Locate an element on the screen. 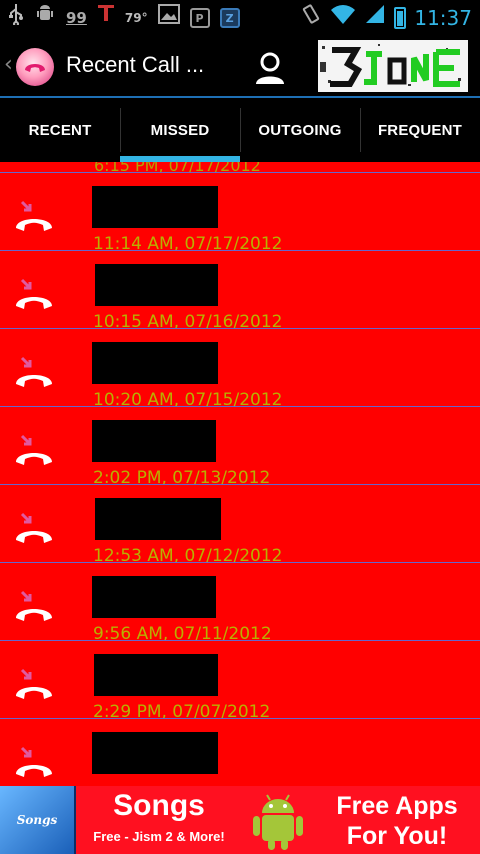 This screenshot has width=480, height=854. ad-cta-line2: For You! is located at coordinates (397, 836).